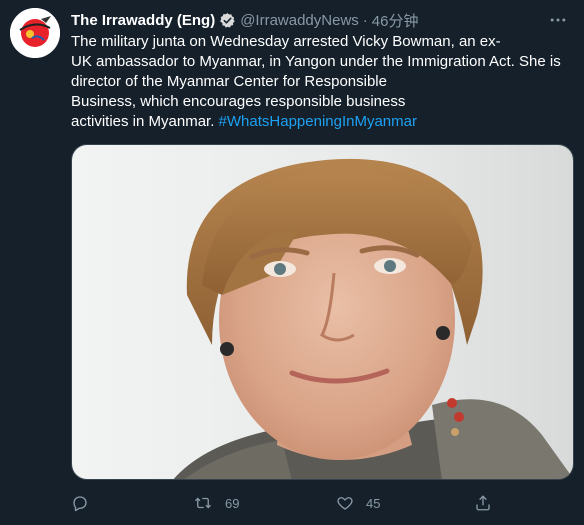 This screenshot has height=525, width=584. What do you see at coordinates (395, 20) in the screenshot?
I see `timestamp: 46分钟` at bounding box center [395, 20].